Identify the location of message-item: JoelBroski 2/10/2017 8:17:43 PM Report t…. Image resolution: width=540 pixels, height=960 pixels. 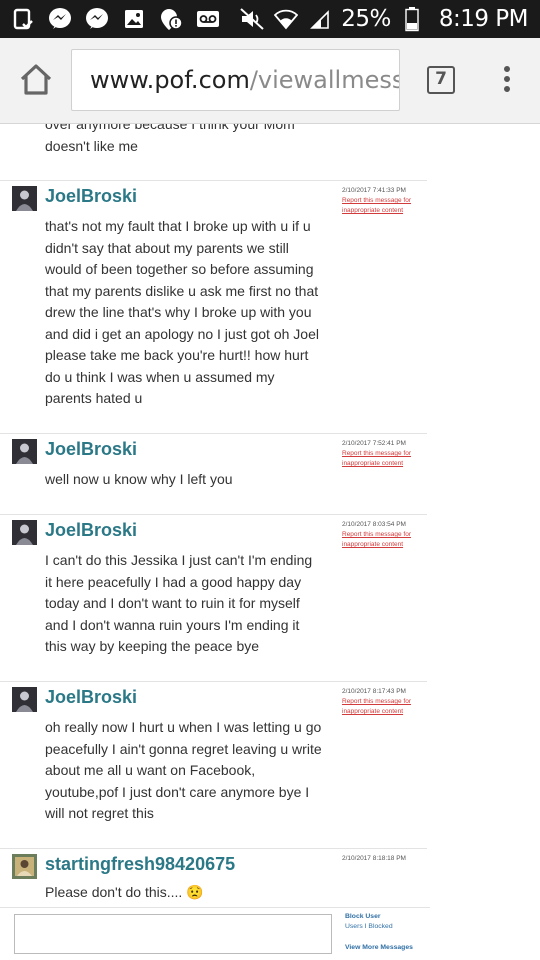
(215, 765).